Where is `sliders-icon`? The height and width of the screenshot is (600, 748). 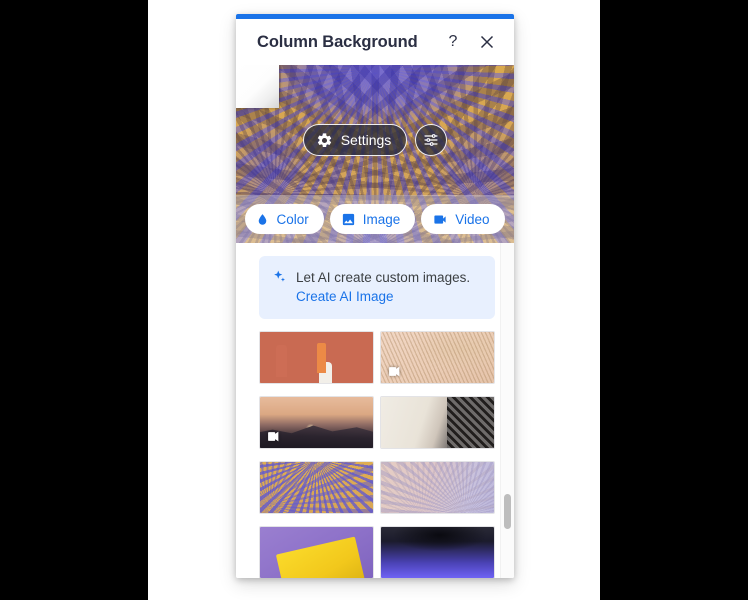 sliders-icon is located at coordinates (431, 140).